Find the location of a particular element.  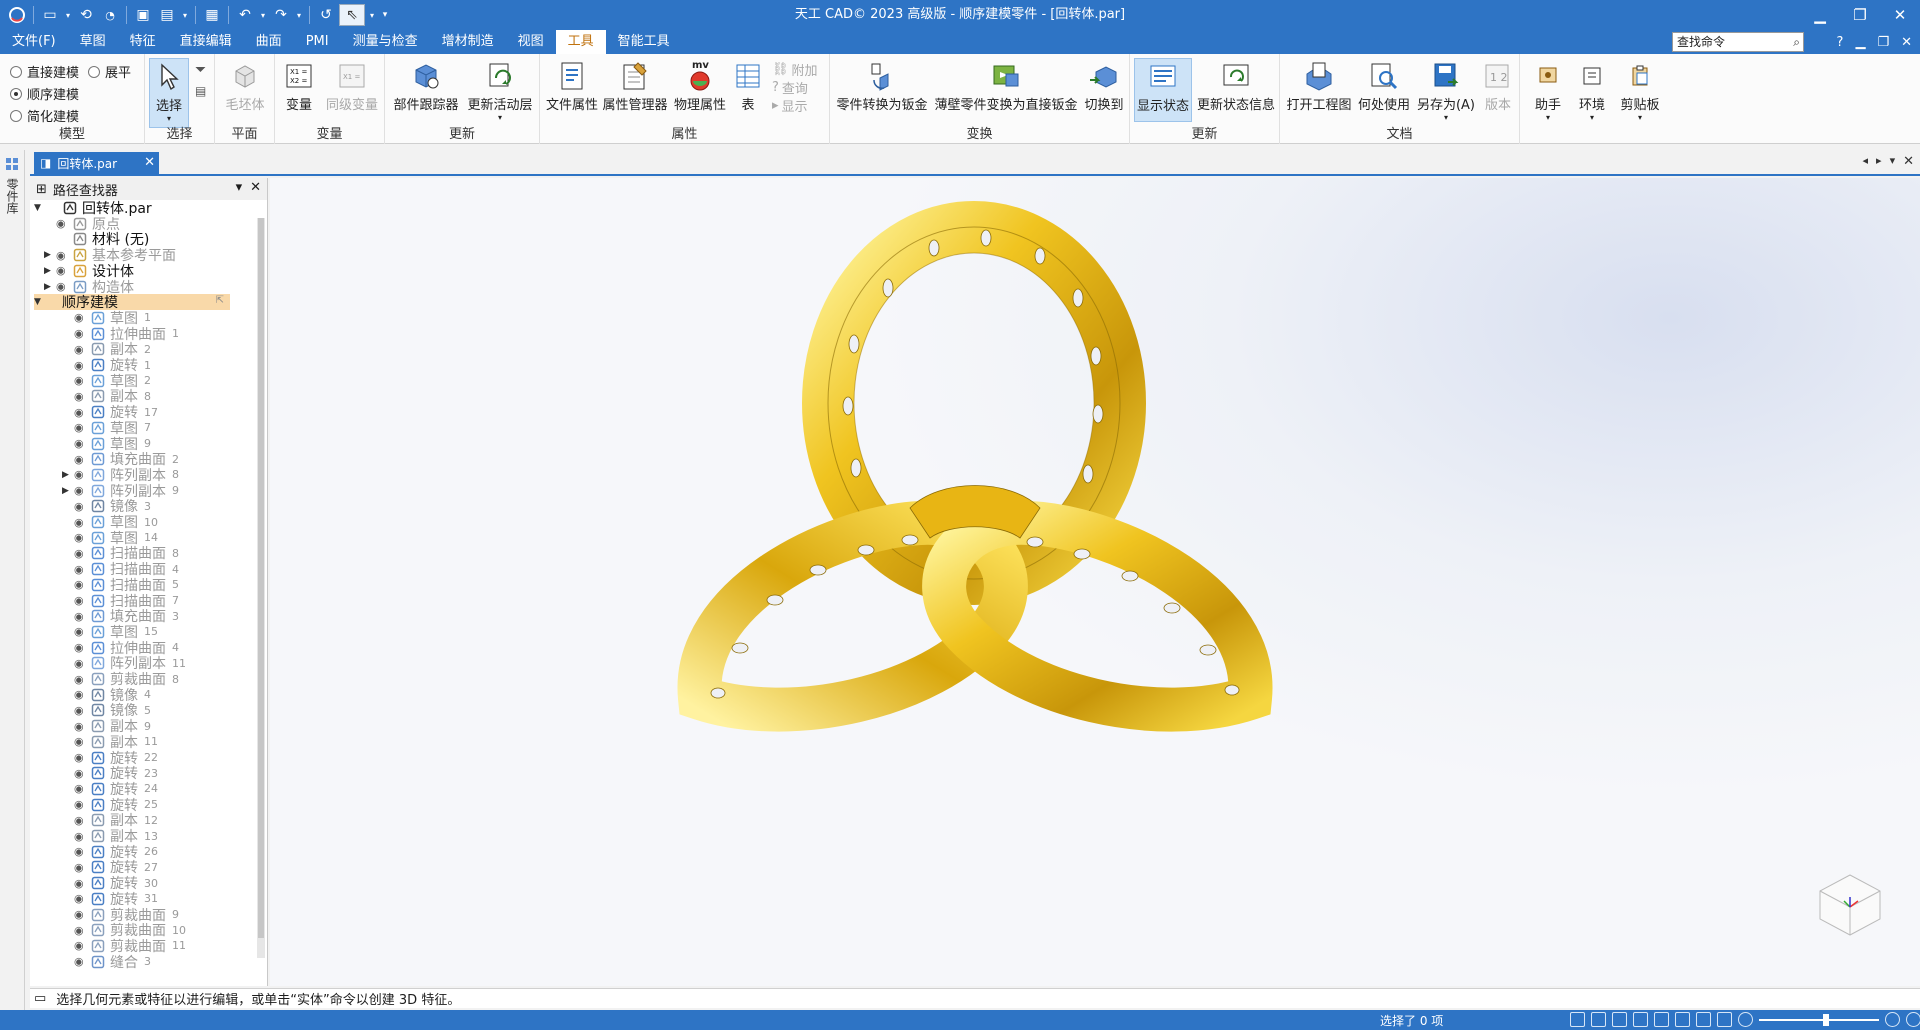

minimize-button: ▁ is located at coordinates (1820, 15).